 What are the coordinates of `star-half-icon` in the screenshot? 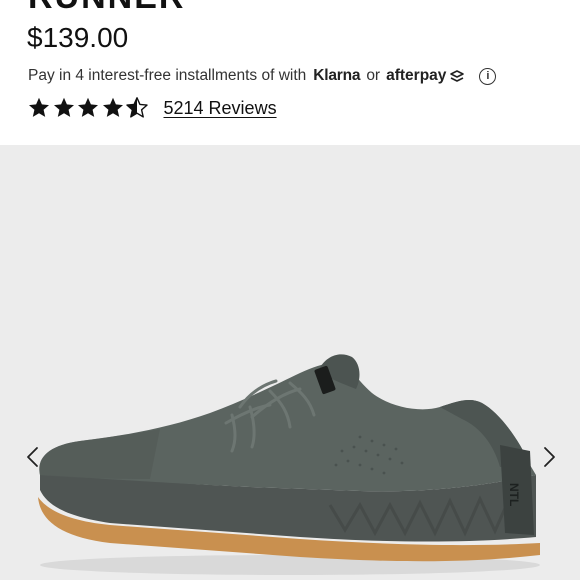 It's located at (137, 107).